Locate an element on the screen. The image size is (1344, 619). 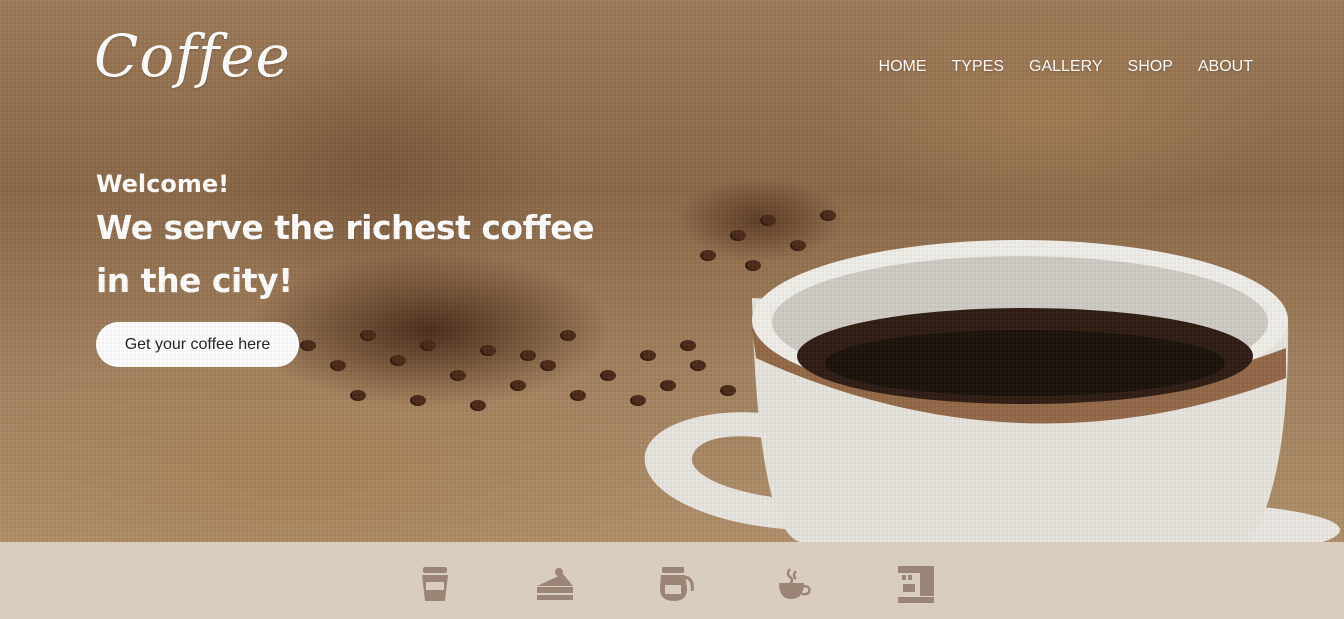
get-coffee-button: Get your coffee here is located at coordinates (197, 344).